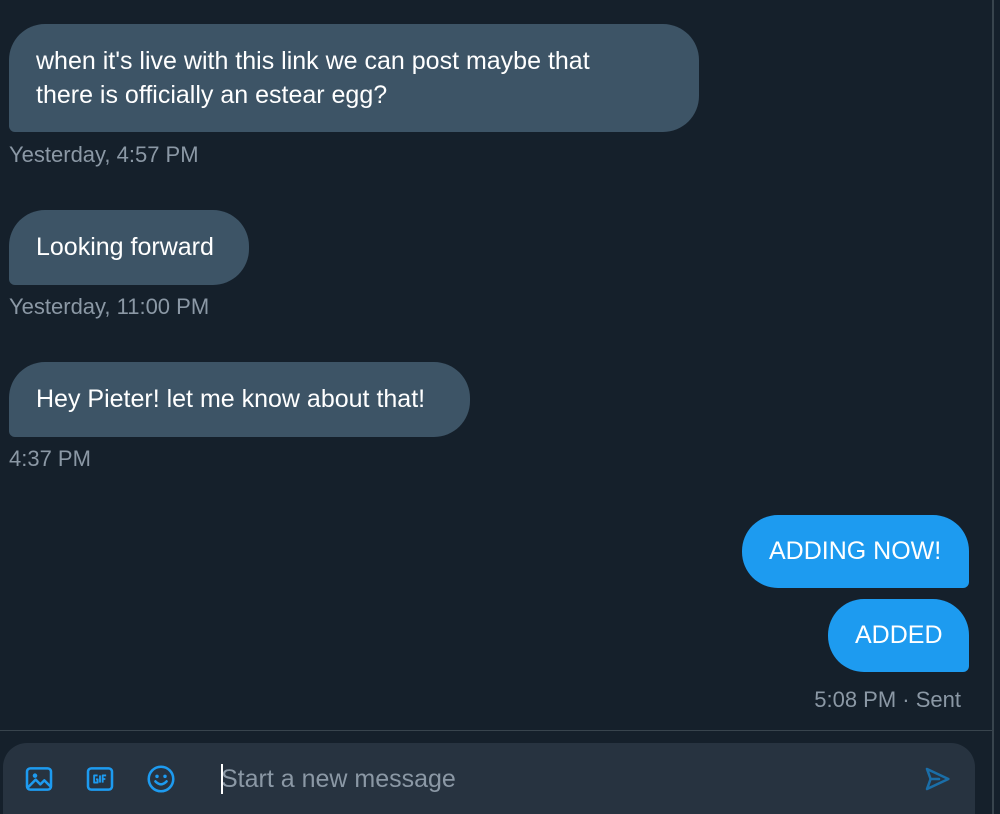 This screenshot has width=1000, height=814. What do you see at coordinates (109, 306) in the screenshot?
I see `message-timestamp: Yesterday, 11:00 PM` at bounding box center [109, 306].